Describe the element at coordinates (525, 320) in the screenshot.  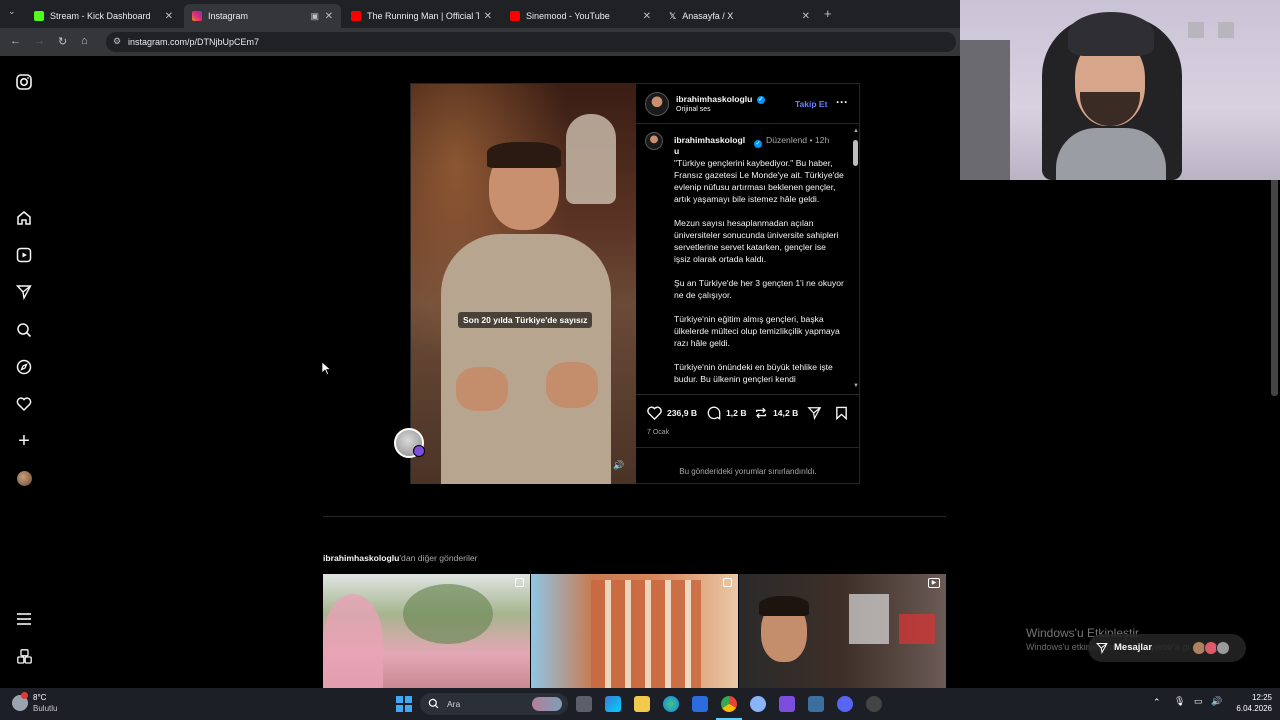
I see `video-subtitle: Son 20 yılda Türkiye'de sayısız` at that location.